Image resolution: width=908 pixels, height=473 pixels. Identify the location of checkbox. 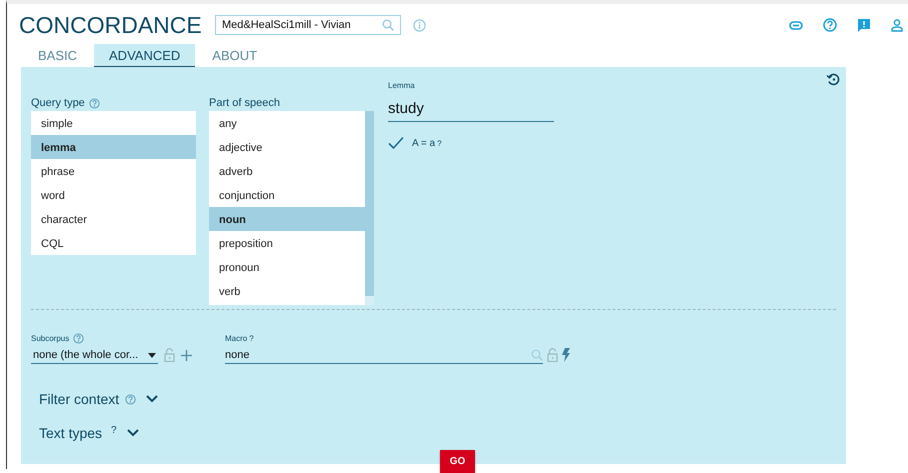
(396, 143).